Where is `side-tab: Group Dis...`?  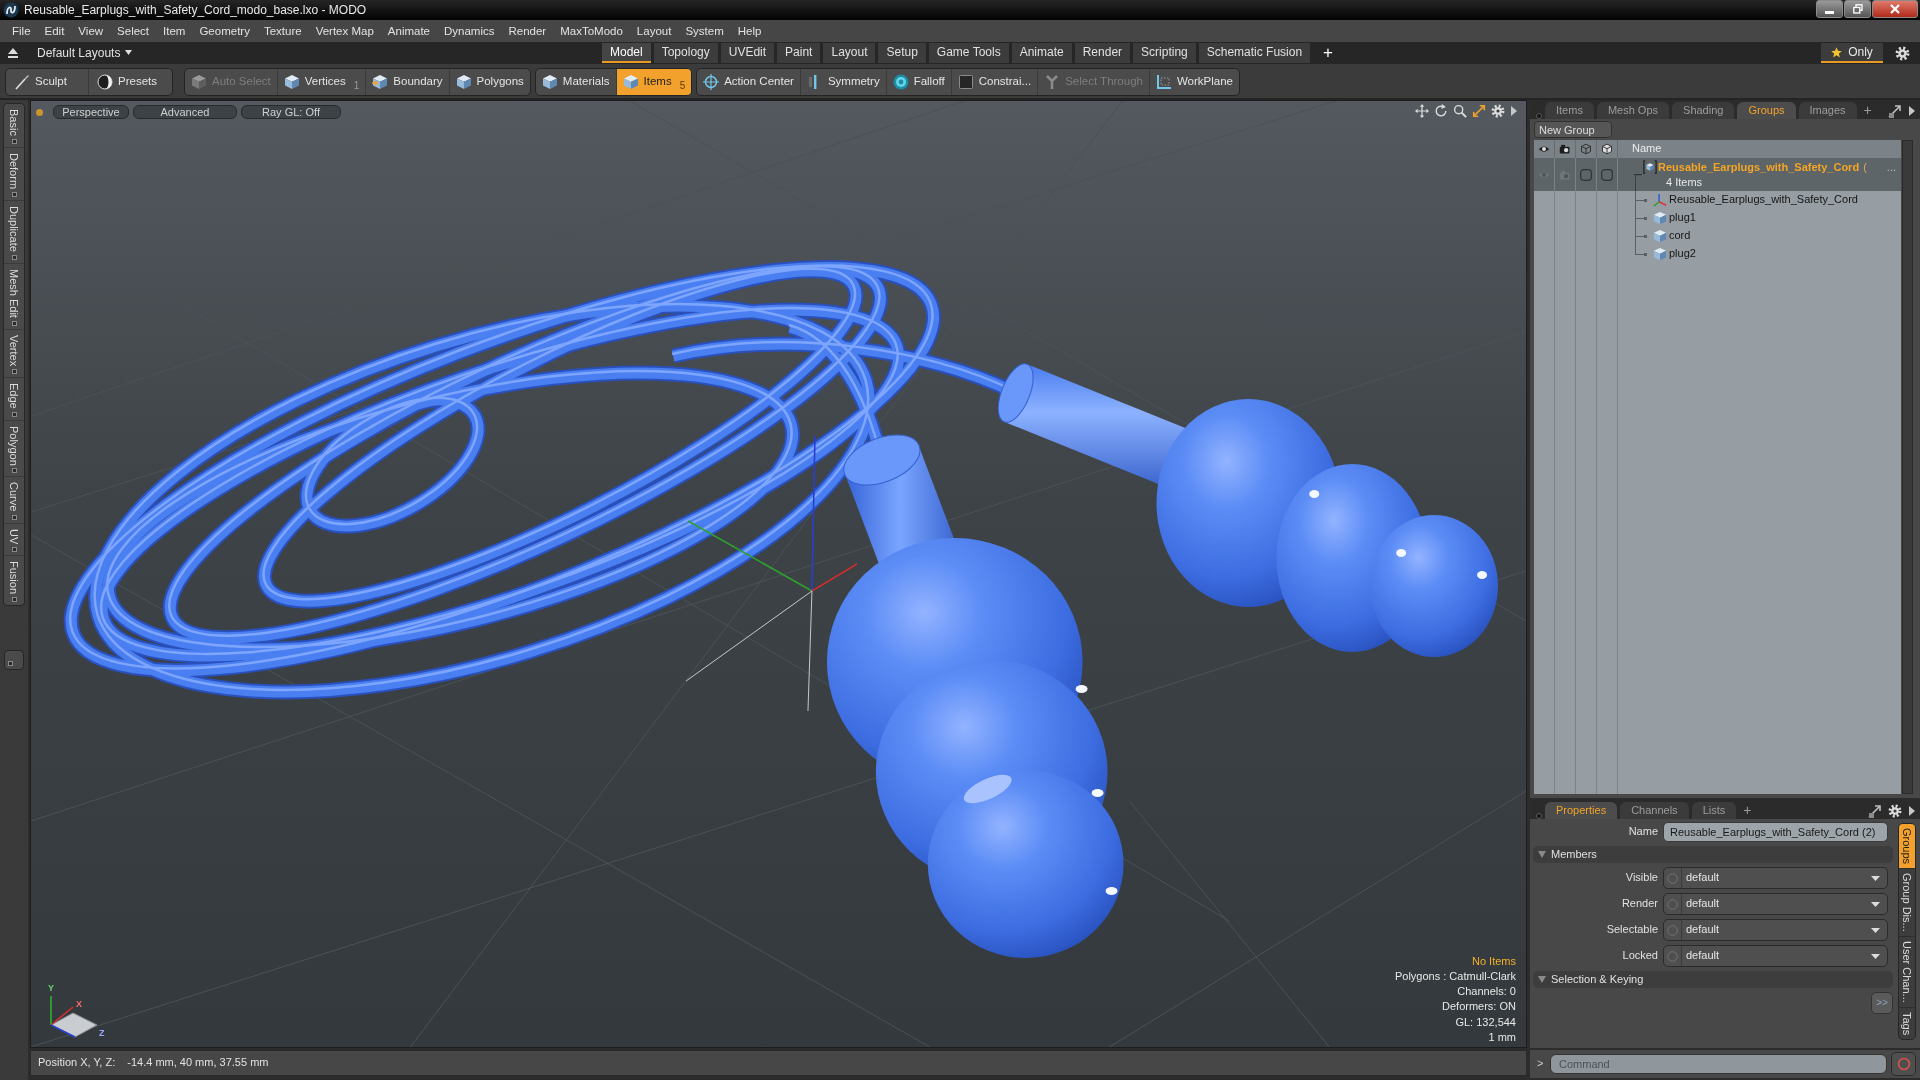 side-tab: Group Dis... is located at coordinates (1907, 903).